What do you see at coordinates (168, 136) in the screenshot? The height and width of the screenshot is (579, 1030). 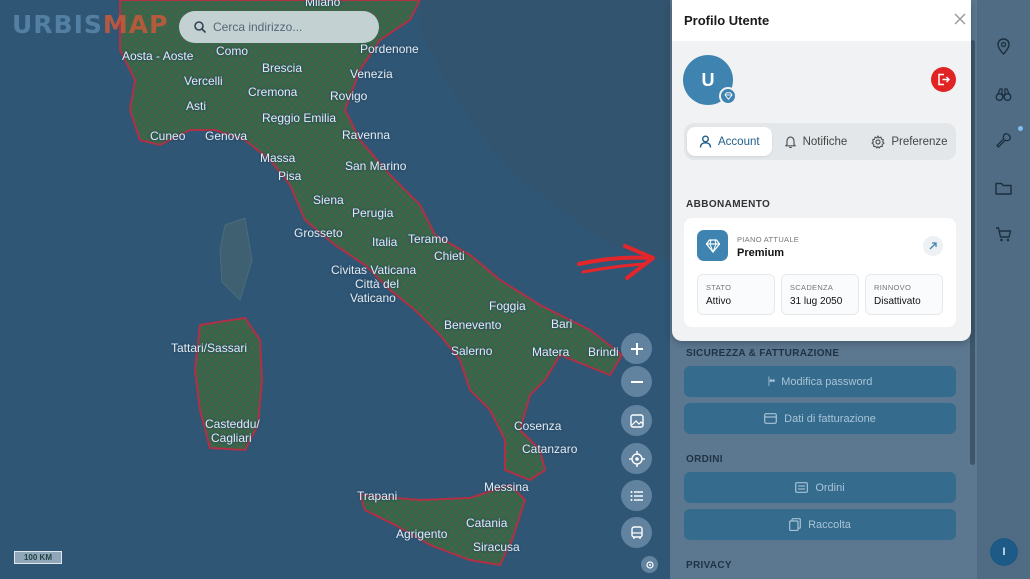 I see `city-label: Cuneo` at bounding box center [168, 136].